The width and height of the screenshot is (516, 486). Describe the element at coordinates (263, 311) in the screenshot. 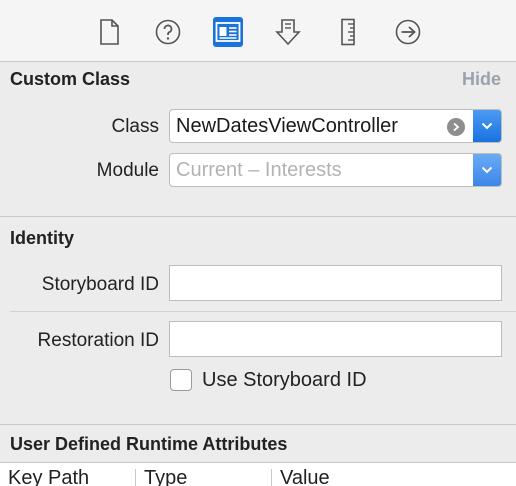

I see `field-divider` at that location.